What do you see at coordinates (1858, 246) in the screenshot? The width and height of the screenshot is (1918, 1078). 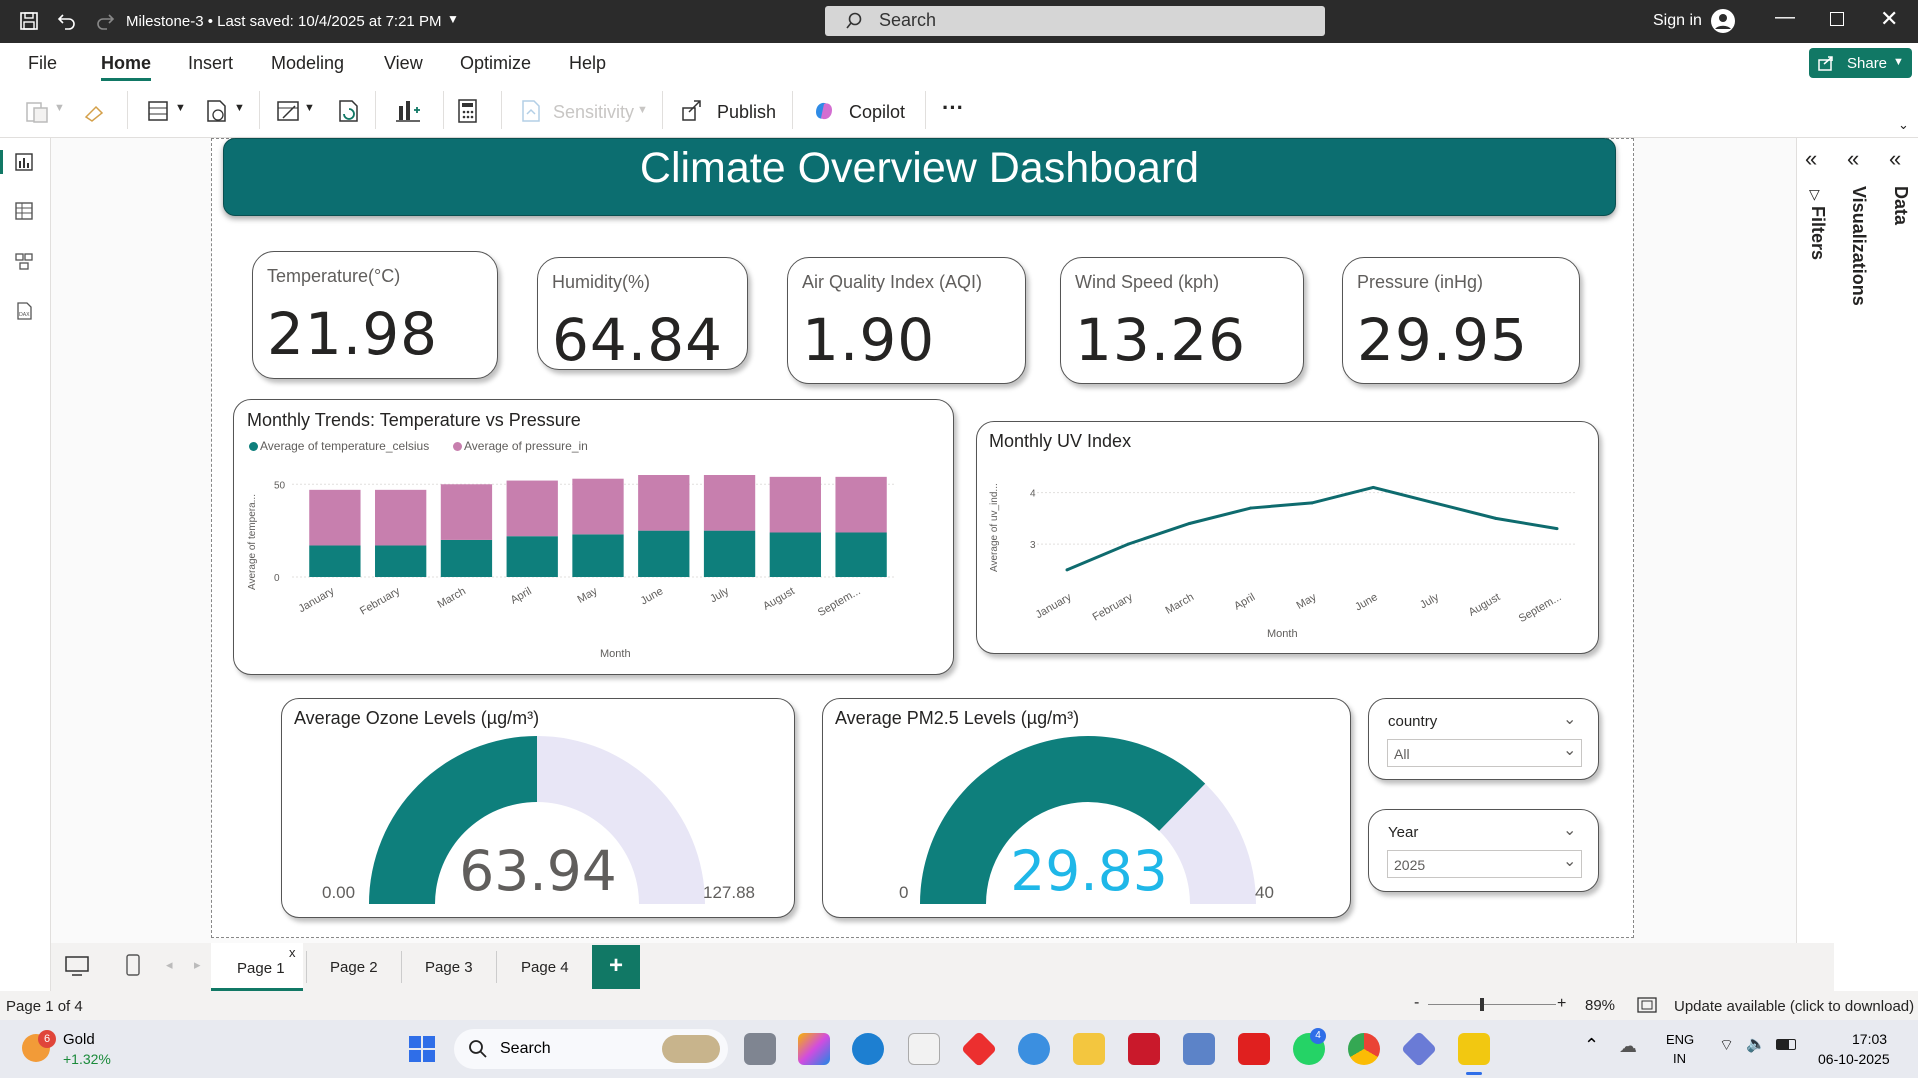 I see `visualizations-pane-label: Visualizations` at bounding box center [1858, 246].